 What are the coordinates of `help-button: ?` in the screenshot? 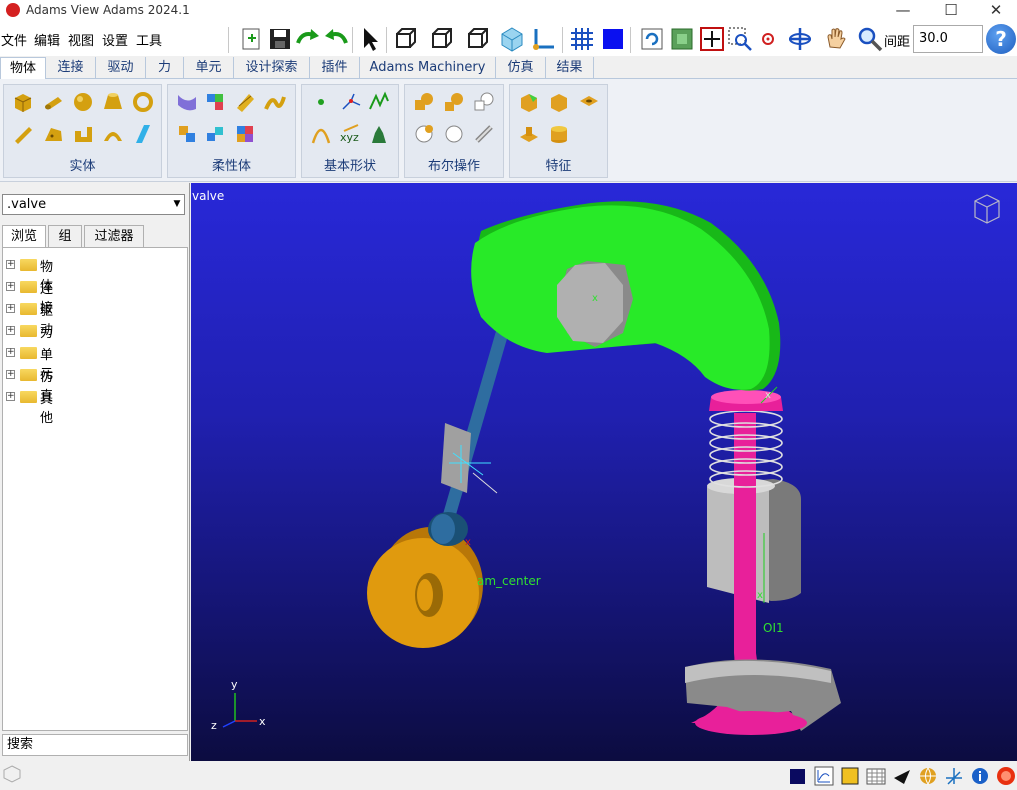 It's located at (1001, 39).